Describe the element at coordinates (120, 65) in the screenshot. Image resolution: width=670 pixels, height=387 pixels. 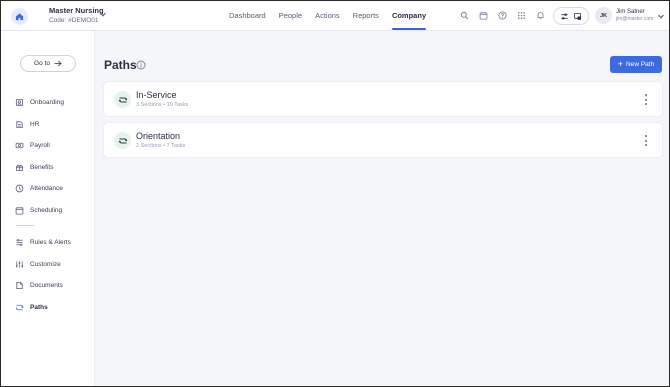
I see `page-title: Paths` at that location.